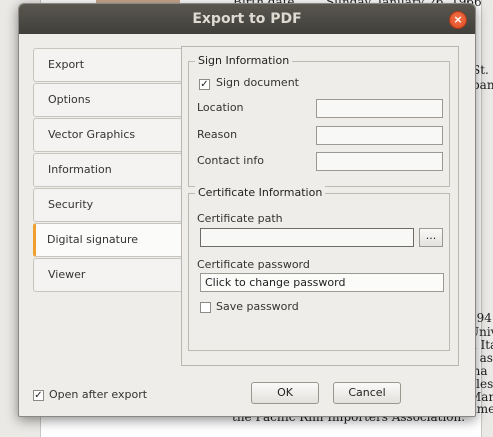  I want to click on contact-info-label: Contact info, so click(230, 160).